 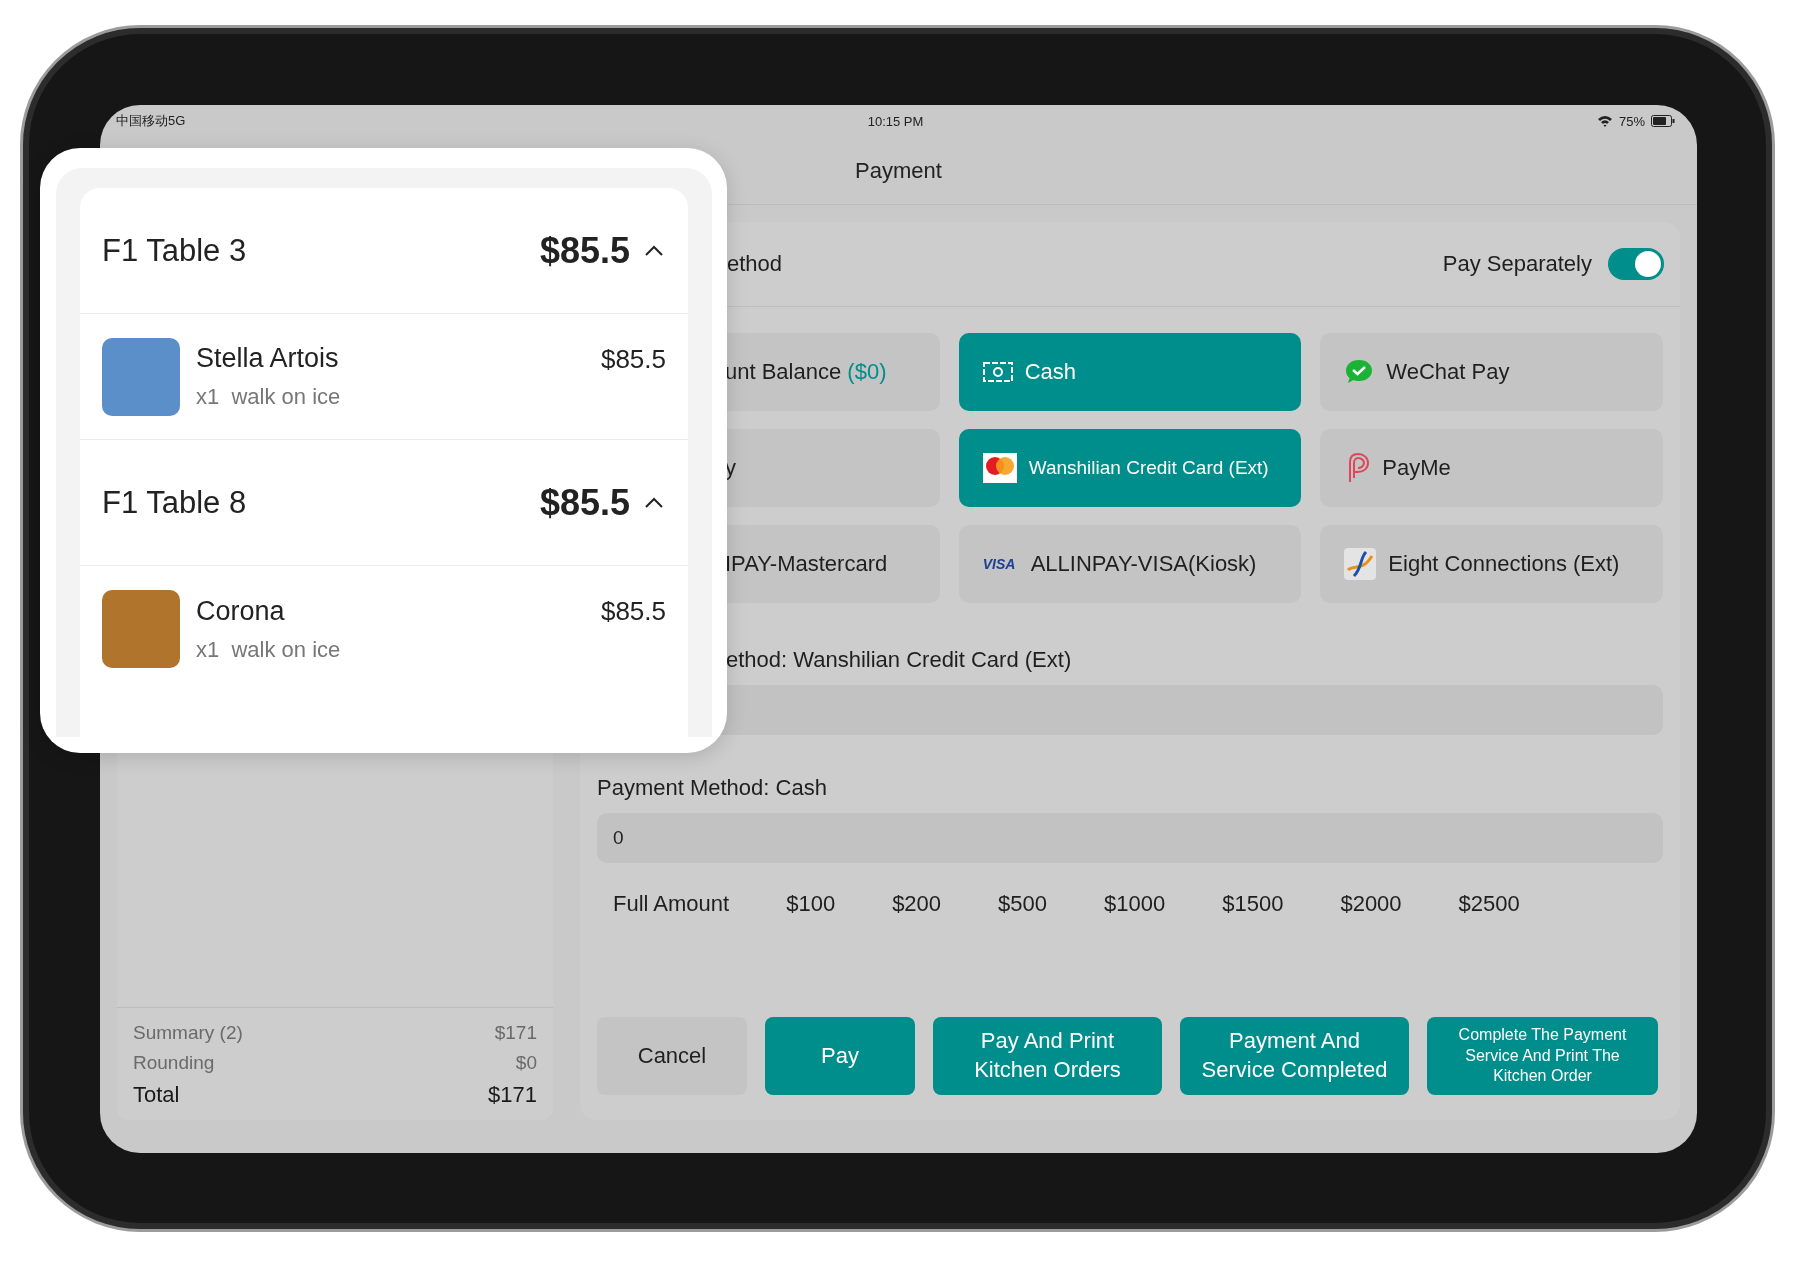 What do you see at coordinates (174, 250) in the screenshot?
I see `table-name: F1 Table 3` at bounding box center [174, 250].